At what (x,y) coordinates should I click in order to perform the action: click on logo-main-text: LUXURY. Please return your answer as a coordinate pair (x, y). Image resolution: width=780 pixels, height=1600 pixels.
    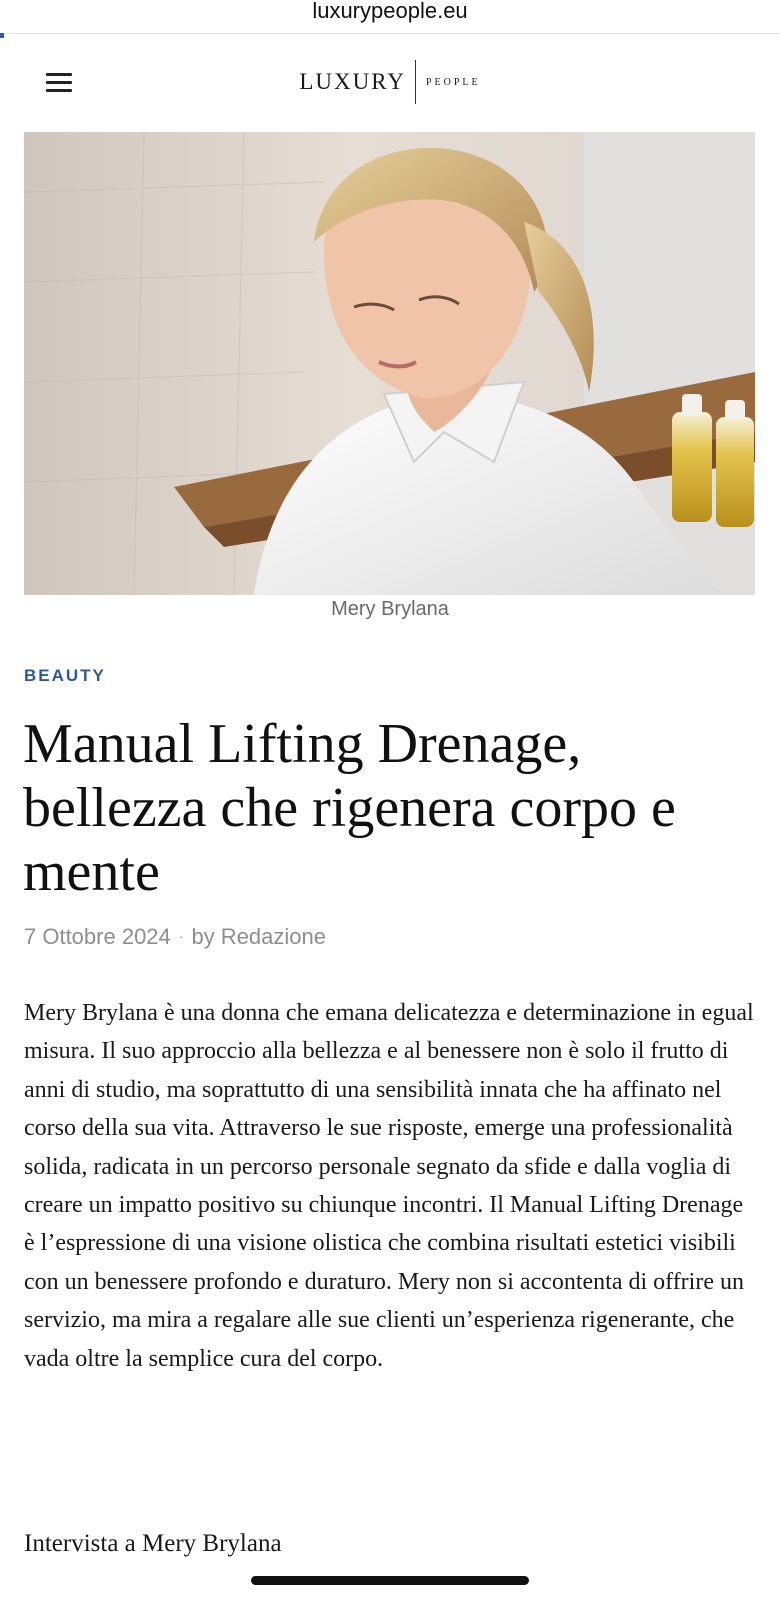
    Looking at the image, I should click on (352, 81).